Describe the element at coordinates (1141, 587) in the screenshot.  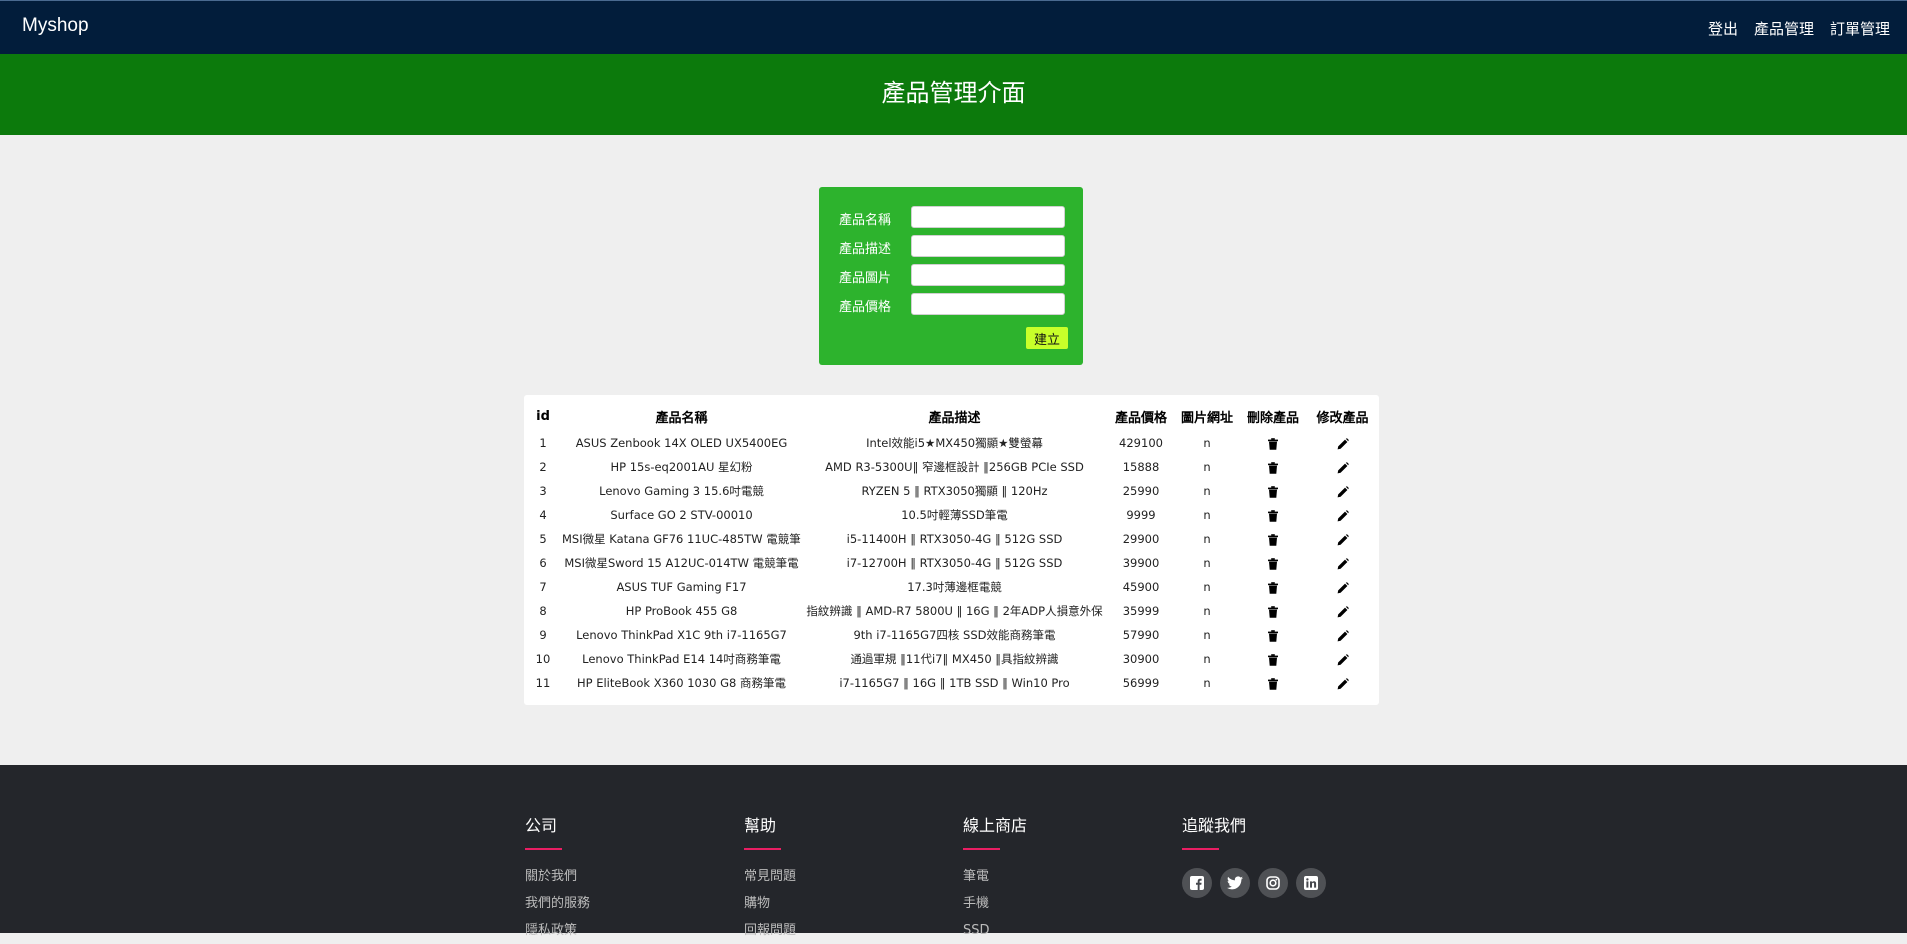
I see `cell-product-price: 45900` at that location.